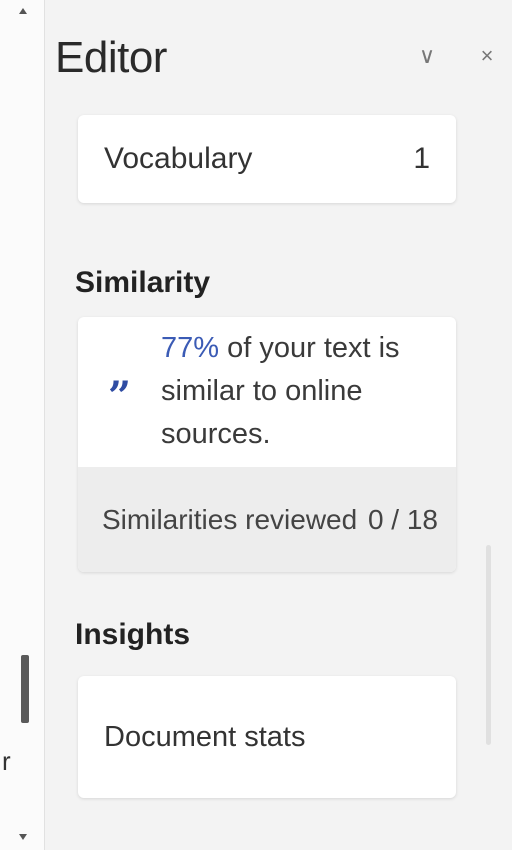  I want to click on document-text-fragment: r, so click(6, 761).